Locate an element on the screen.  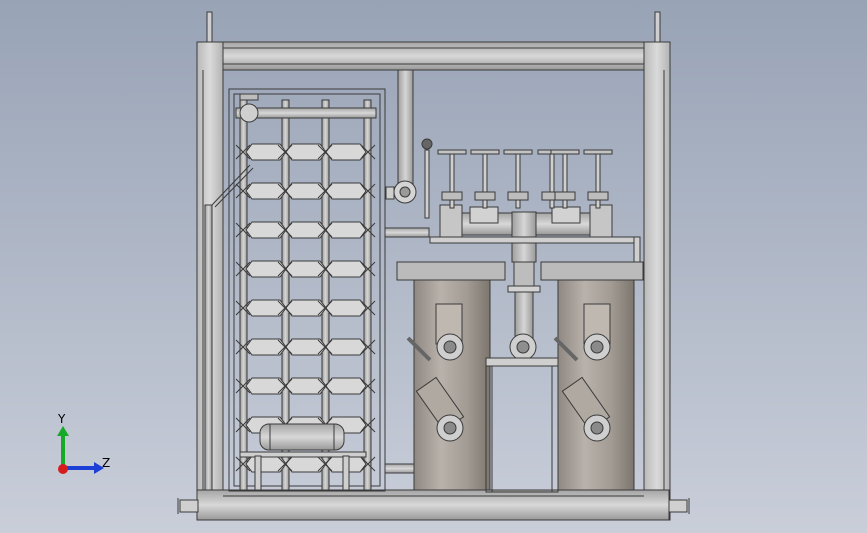
z-axis-label: Z is located at coordinates (106, 463).